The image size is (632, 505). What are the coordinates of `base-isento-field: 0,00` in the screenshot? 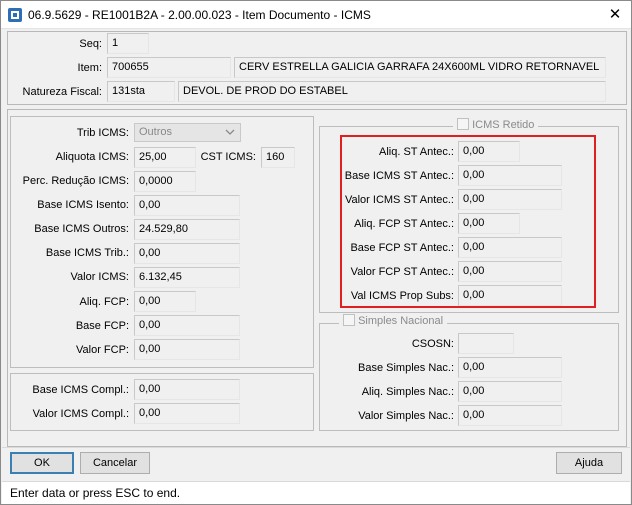 It's located at (187, 205).